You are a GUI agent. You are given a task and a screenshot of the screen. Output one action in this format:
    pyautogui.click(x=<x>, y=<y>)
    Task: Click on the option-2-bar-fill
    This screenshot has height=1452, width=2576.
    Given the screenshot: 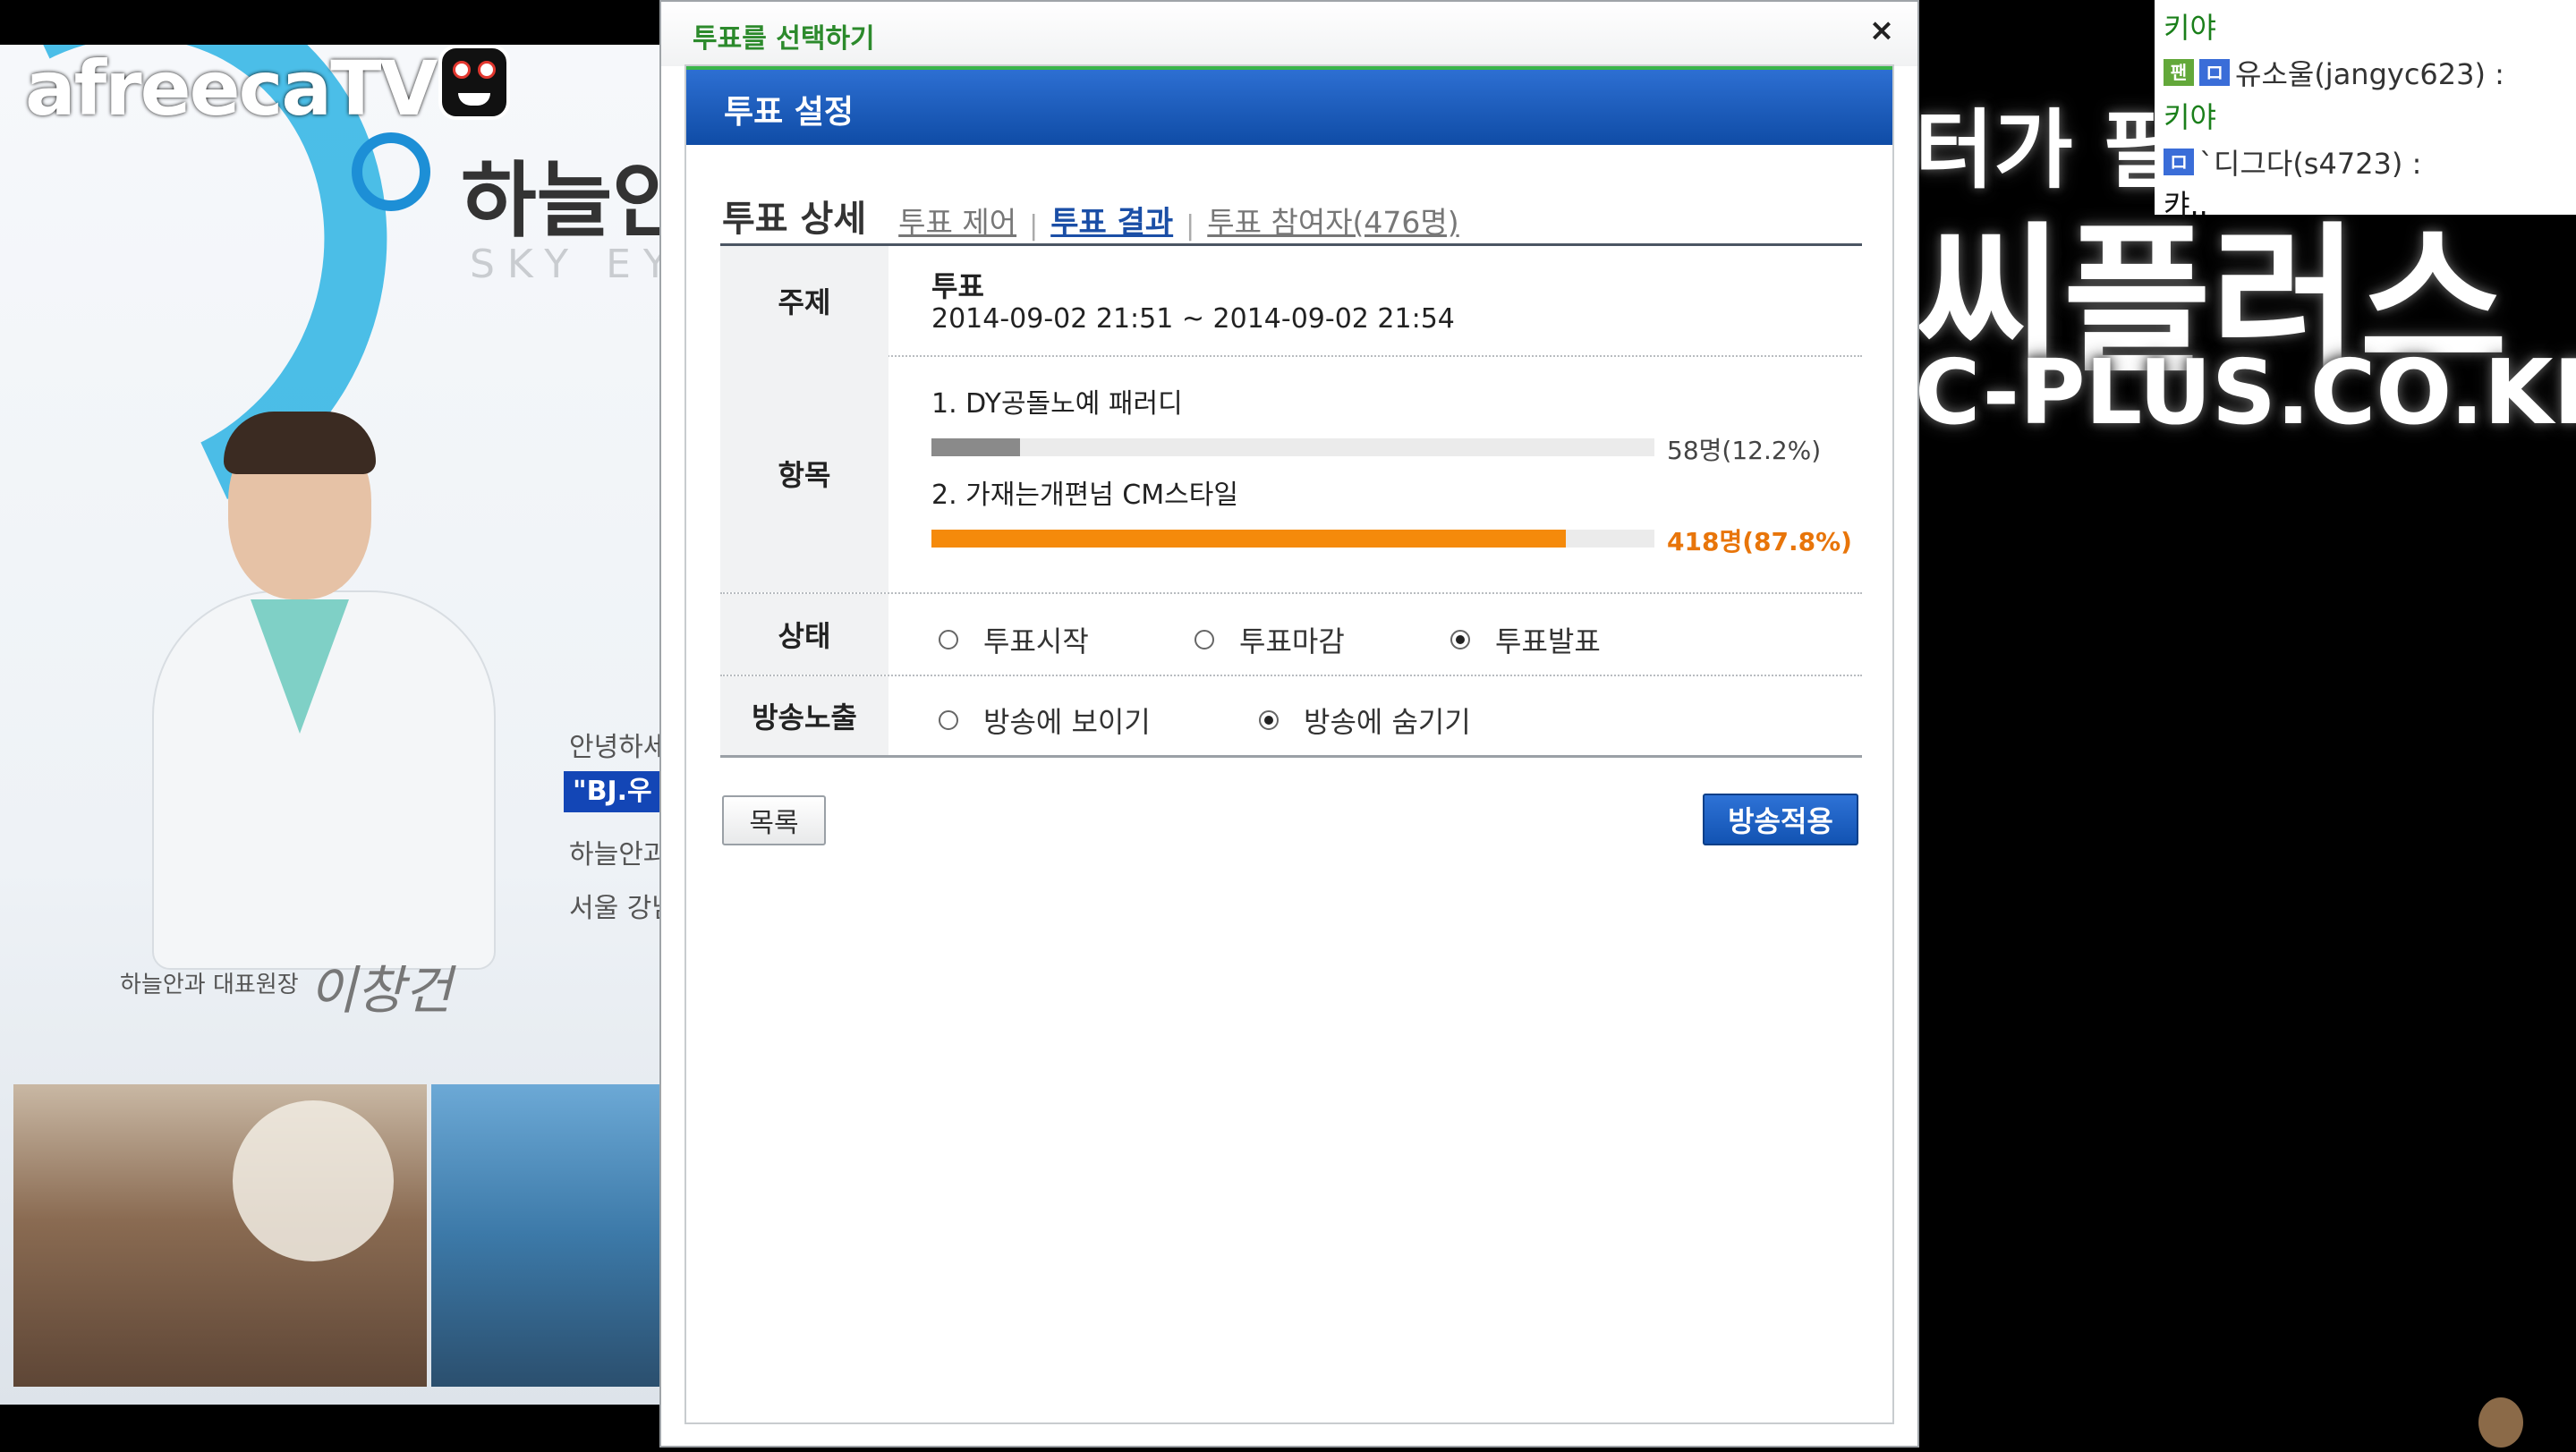 What is the action you would take?
    pyautogui.click(x=1249, y=539)
    